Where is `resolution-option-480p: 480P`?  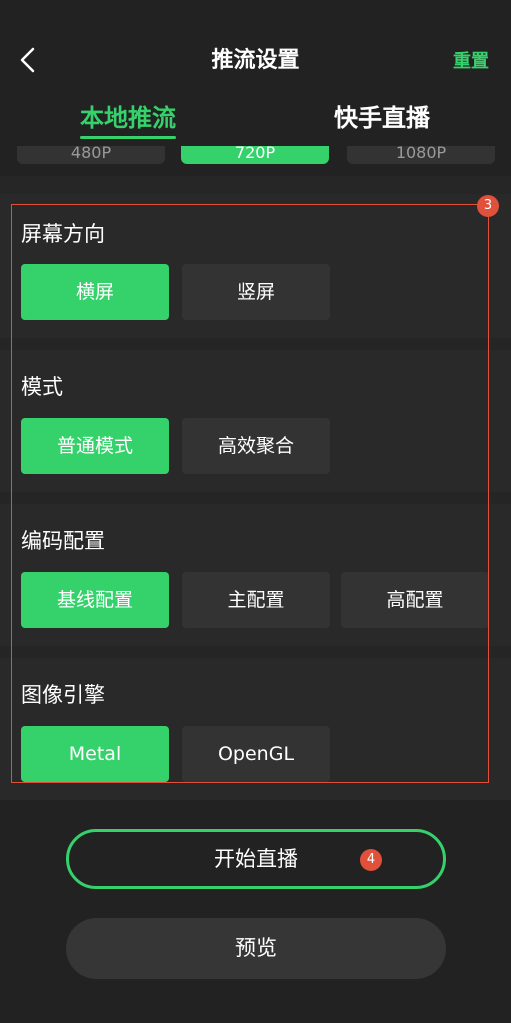 resolution-option-480p: 480P is located at coordinates (91, 155).